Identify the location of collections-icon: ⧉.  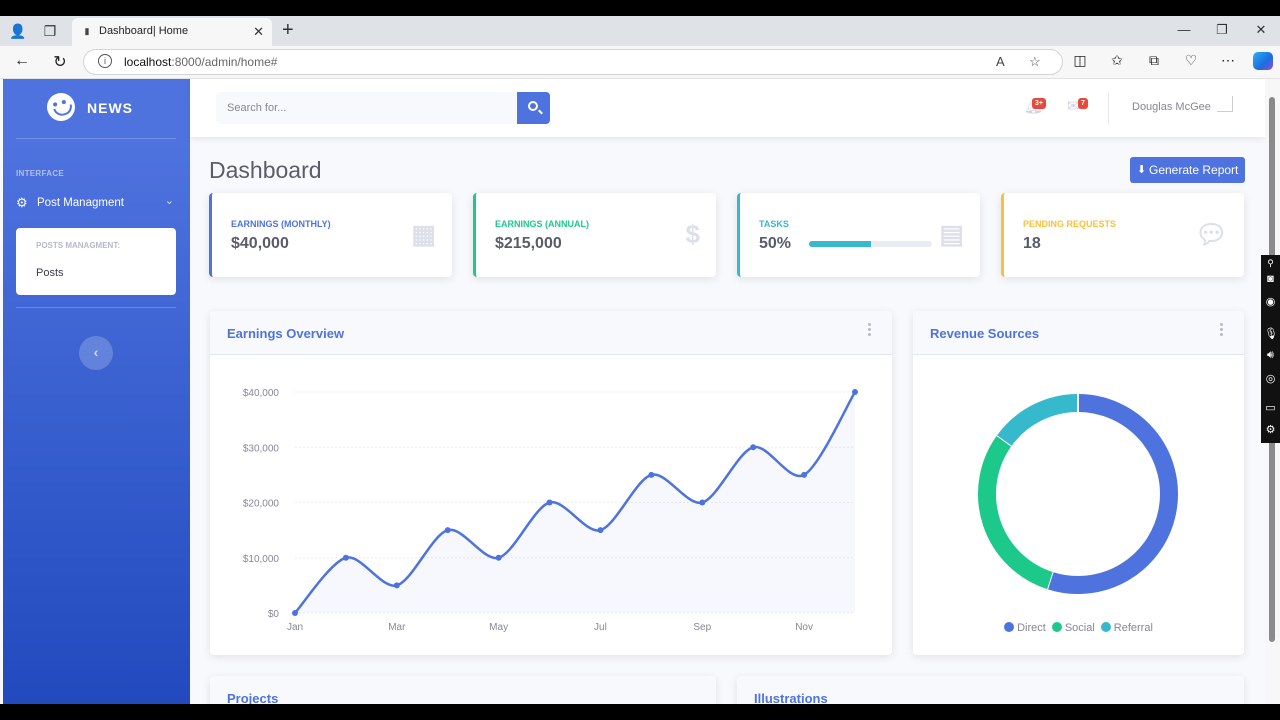
(1154, 60).